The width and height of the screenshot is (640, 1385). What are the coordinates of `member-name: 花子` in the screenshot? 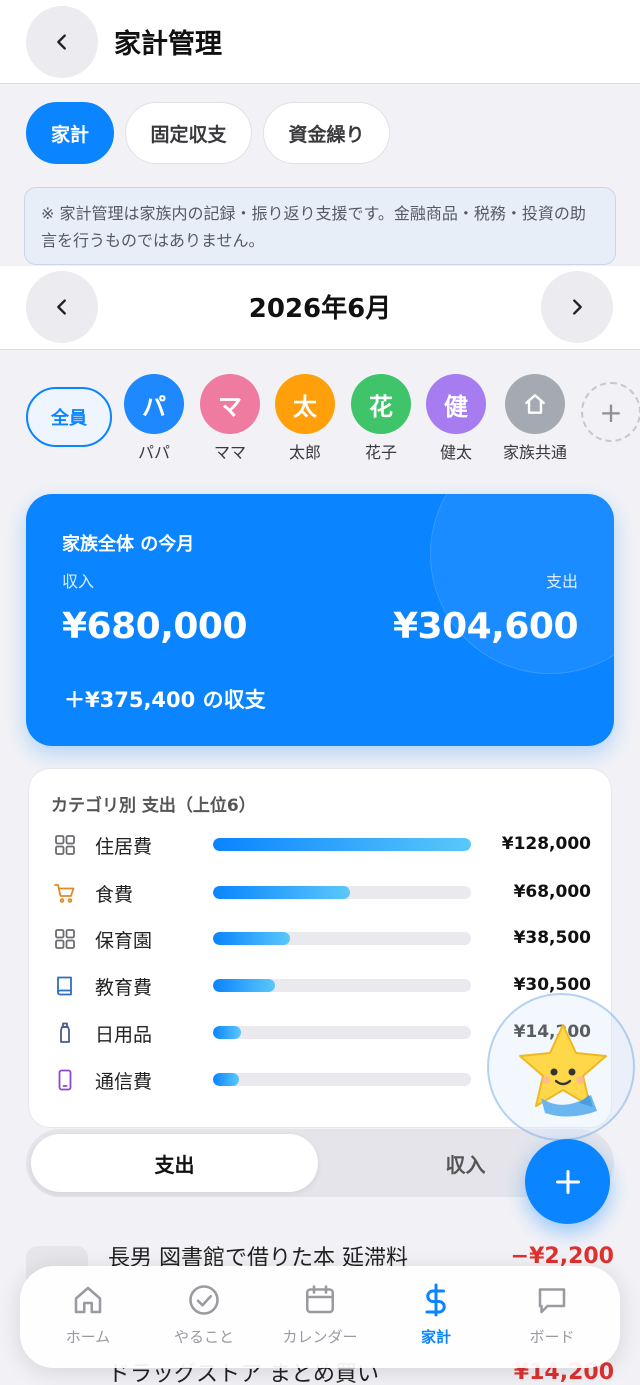 It's located at (380, 452).